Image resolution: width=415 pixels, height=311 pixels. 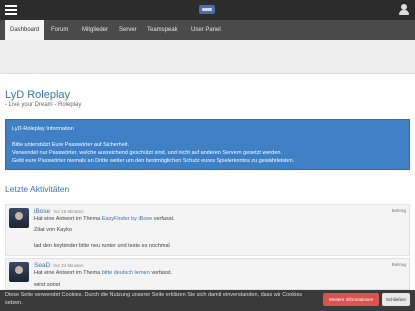 I want to click on nav-dashboard: Dashboard, so click(x=25, y=30).